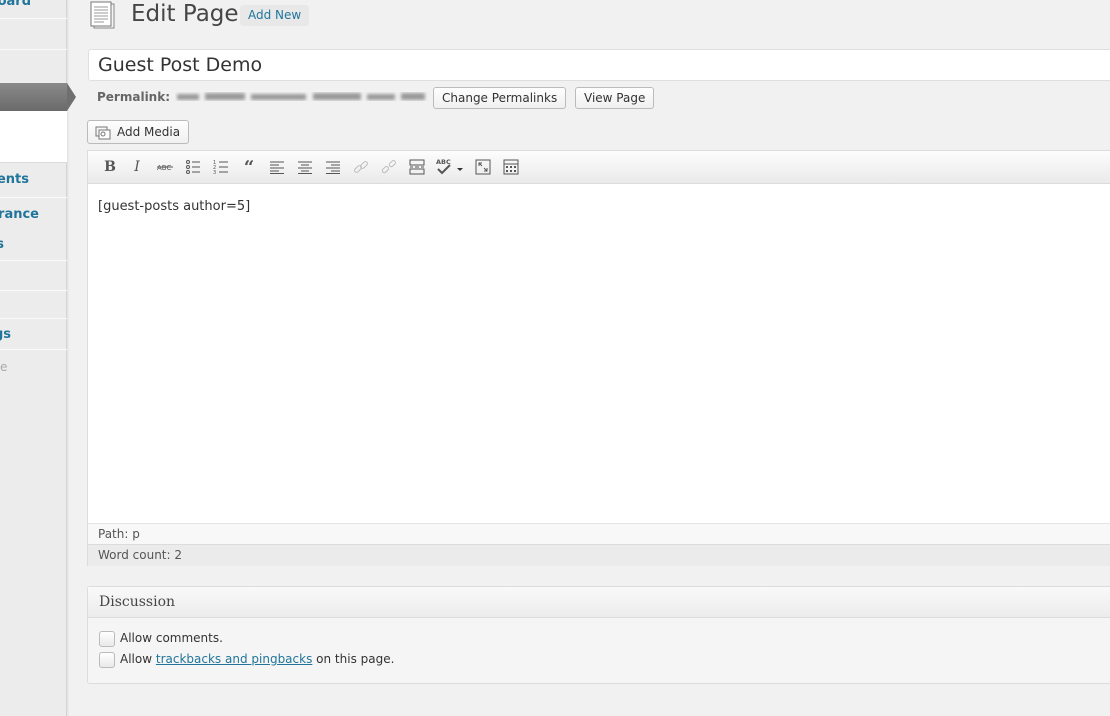  What do you see at coordinates (103, 136) in the screenshot?
I see `media-icon` at bounding box center [103, 136].